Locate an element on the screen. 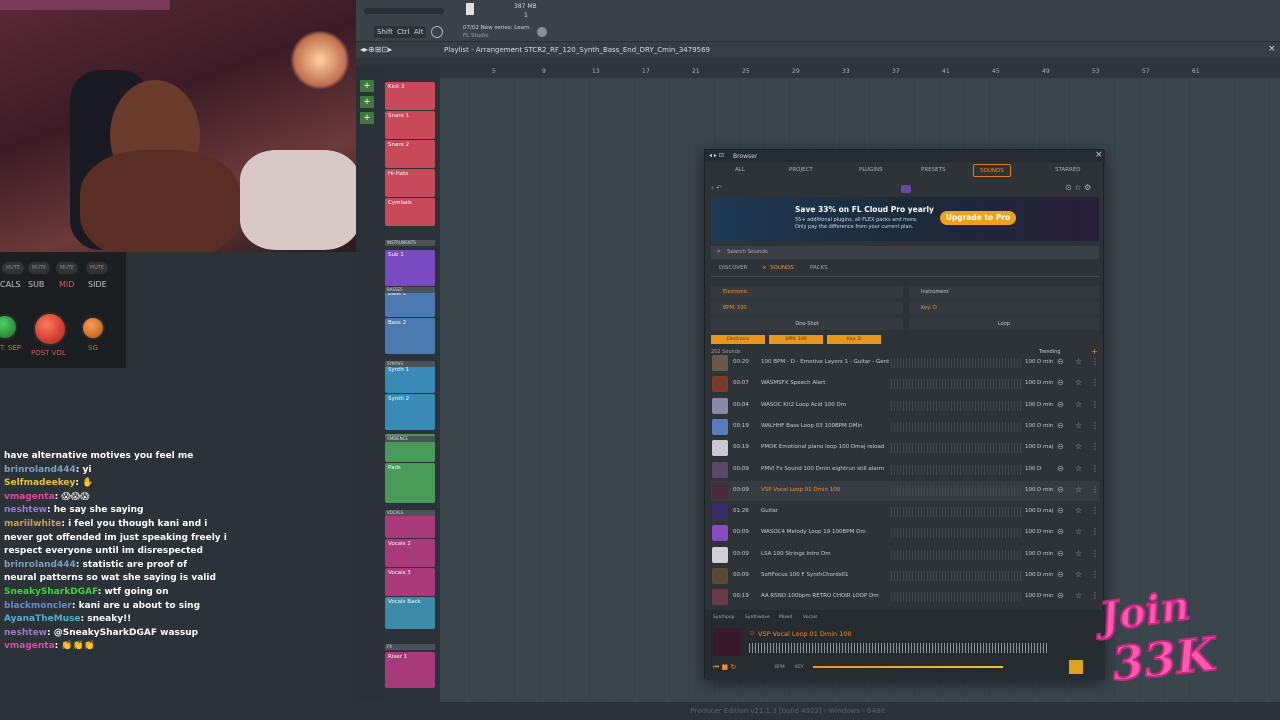 The image size is (1280, 720). sound-row: 00:09 LSA 100 Strings Intro Dm 100 D min ⊖ ☆ ⋮ is located at coordinates (905, 555).